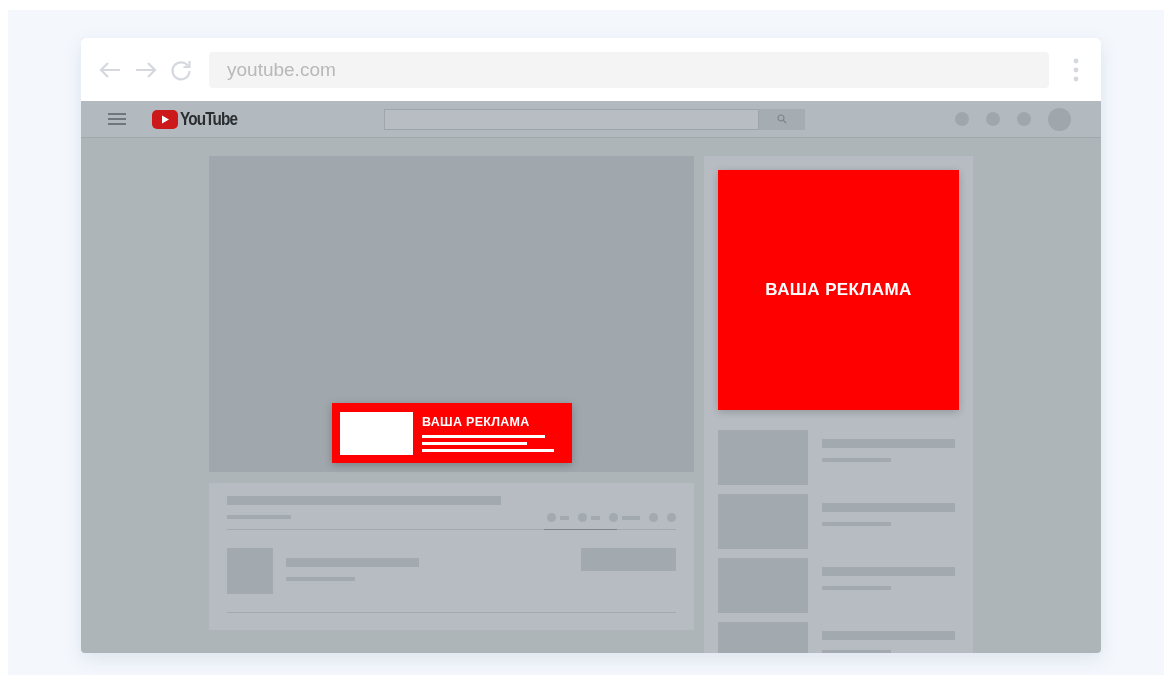 This screenshot has width=1164, height=675. What do you see at coordinates (165, 119) in the screenshot?
I see `play-logo-icon` at bounding box center [165, 119].